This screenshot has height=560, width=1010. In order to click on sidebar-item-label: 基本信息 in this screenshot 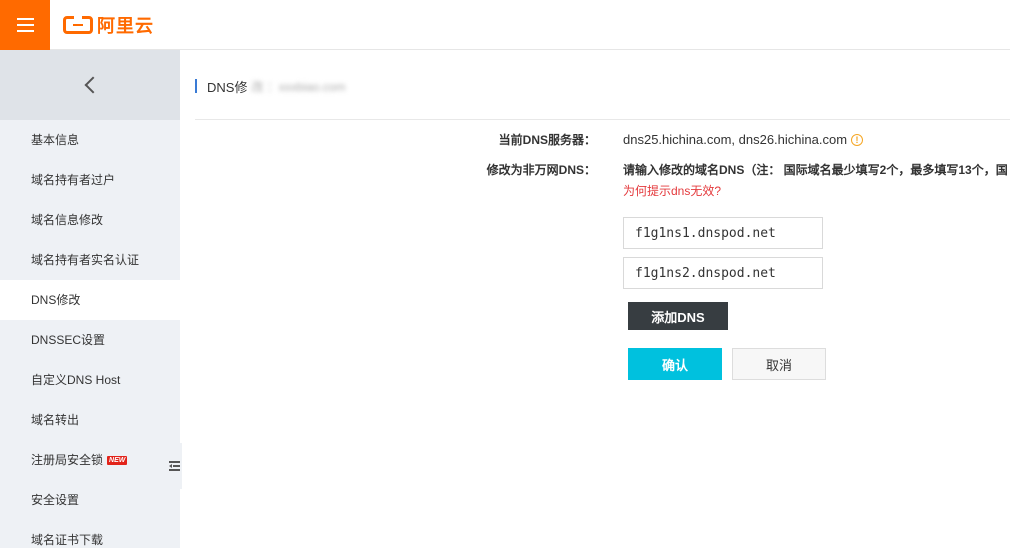, I will do `click(55, 140)`.